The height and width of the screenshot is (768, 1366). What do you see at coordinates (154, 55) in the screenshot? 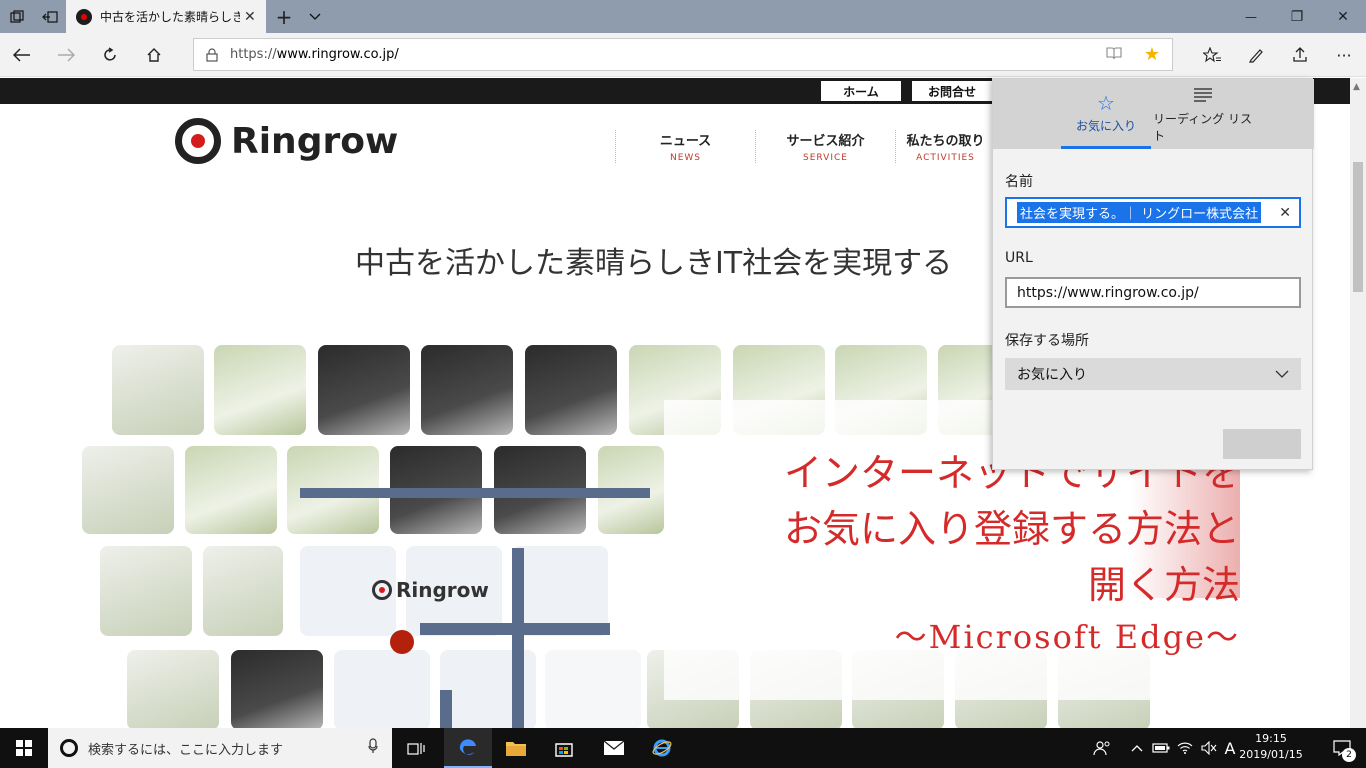
I see `home-icon` at bounding box center [154, 55].